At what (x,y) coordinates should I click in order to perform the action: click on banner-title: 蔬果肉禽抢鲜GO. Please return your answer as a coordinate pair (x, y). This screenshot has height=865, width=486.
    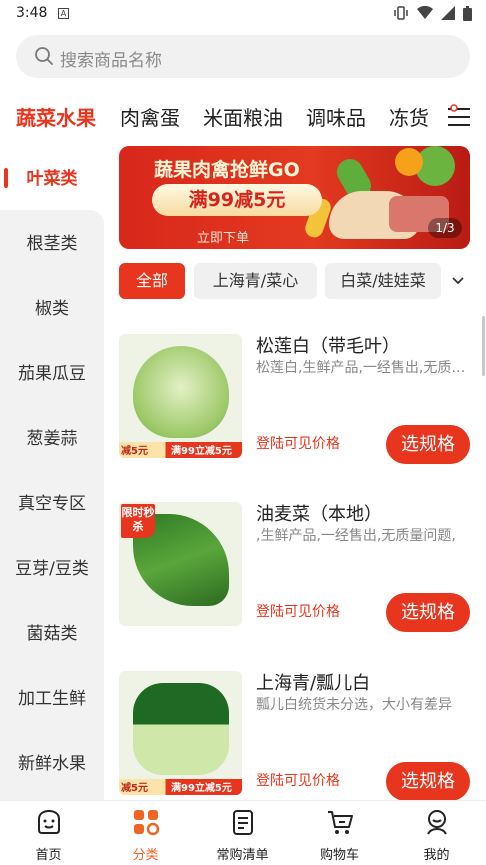
    Looking at the image, I should click on (227, 170).